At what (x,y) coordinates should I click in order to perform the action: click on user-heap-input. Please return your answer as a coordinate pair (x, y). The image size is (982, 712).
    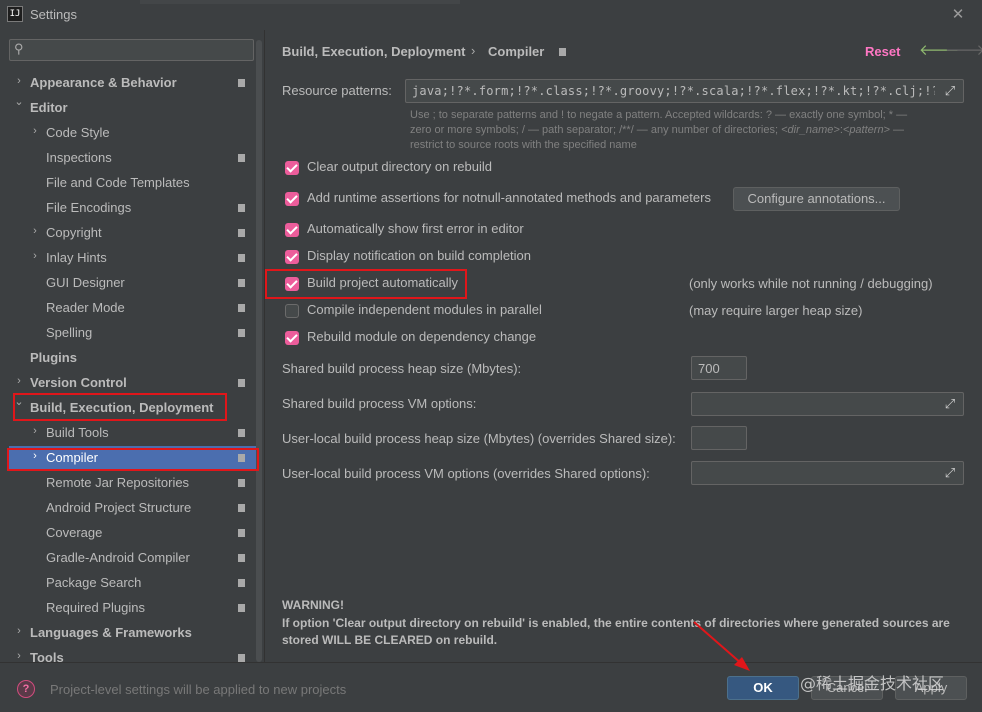
    Looking at the image, I should click on (720, 438).